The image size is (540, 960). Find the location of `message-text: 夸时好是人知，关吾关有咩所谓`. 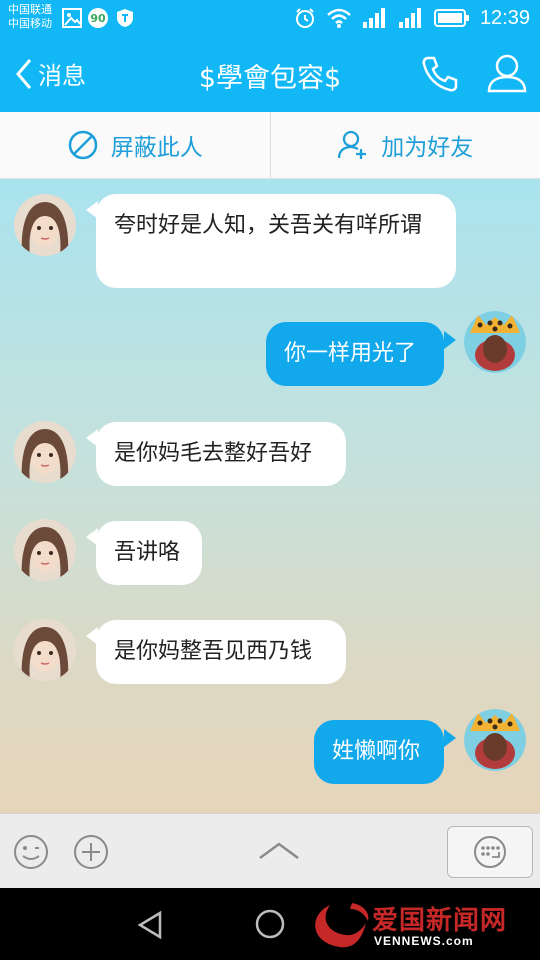

message-text: 夸时好是人知，关吾关有咩所谓 is located at coordinates (268, 225).